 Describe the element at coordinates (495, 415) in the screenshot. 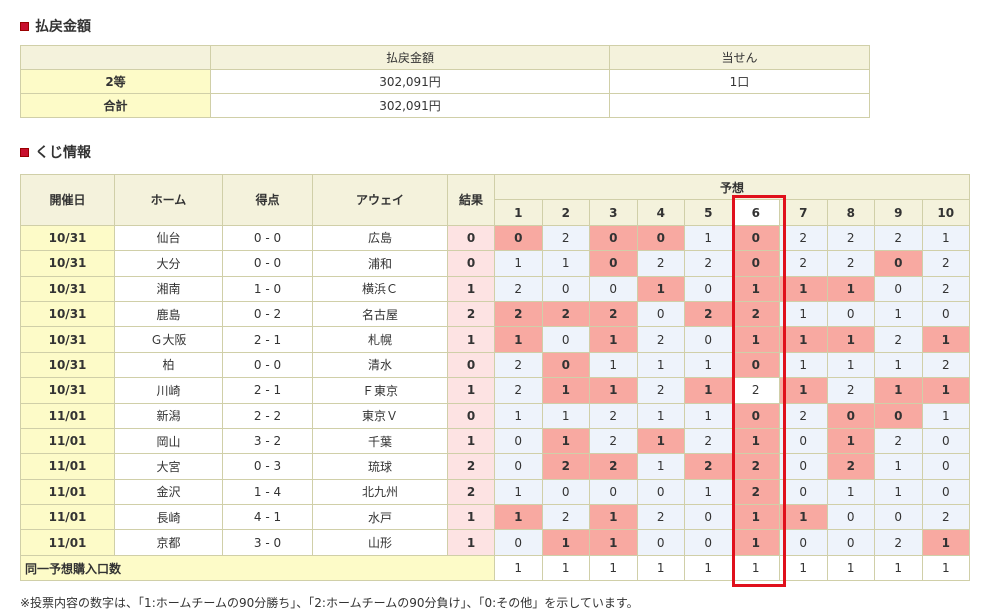

I see `match-row: 11/01 新潟 2 - 2 東京Ｖ 0 1 1 2 1 1 0 2 0 0 1` at that location.